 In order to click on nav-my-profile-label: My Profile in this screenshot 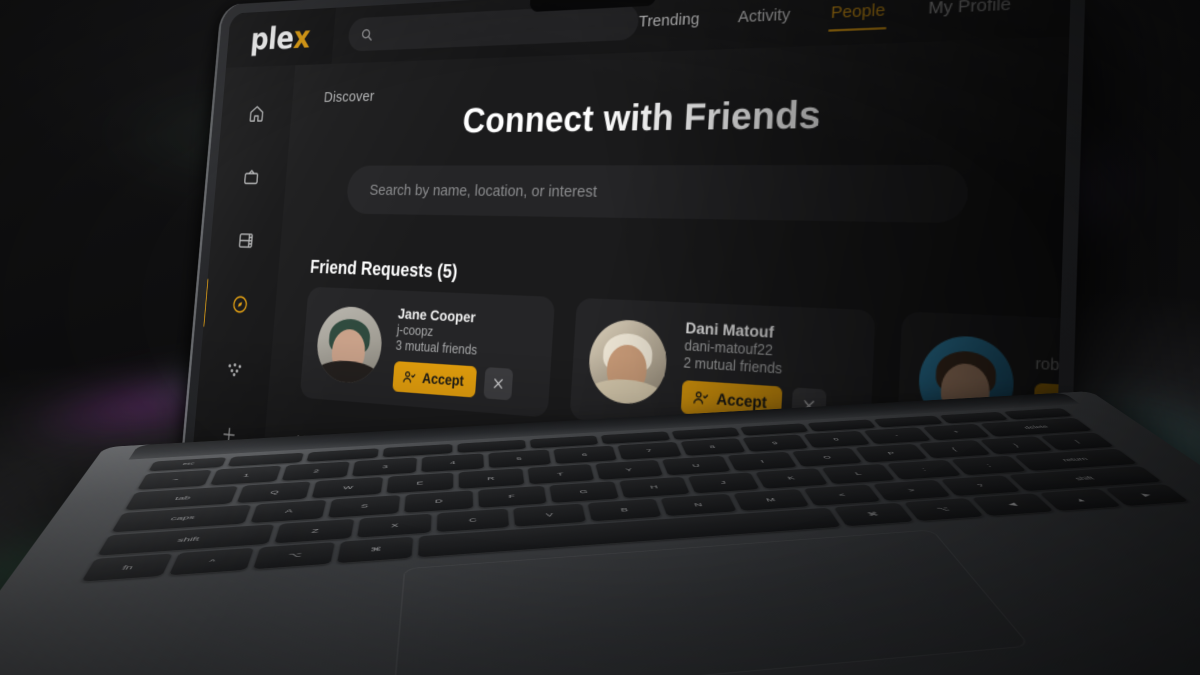, I will do `click(969, 9)`.